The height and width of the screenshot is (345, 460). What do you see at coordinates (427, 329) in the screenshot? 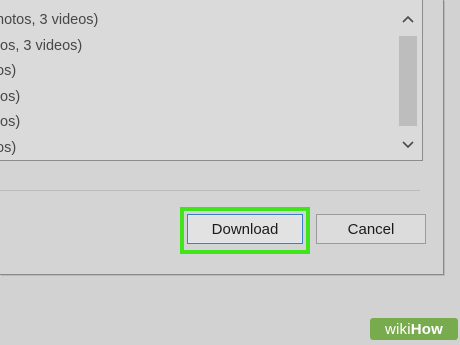
I see `watermark-brand: How` at bounding box center [427, 329].